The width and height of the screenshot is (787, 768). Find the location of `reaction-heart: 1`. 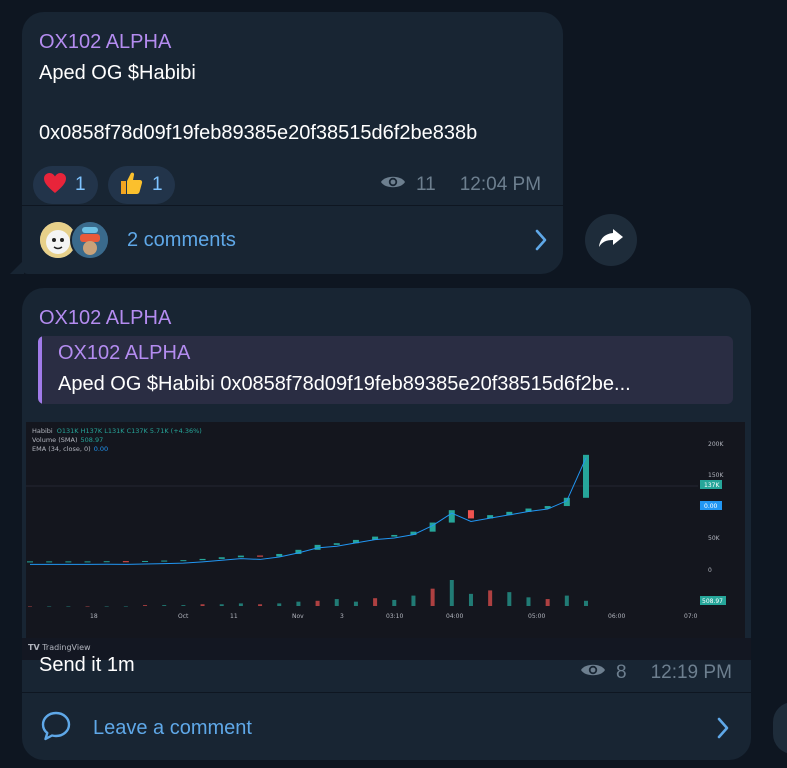

reaction-heart: 1 is located at coordinates (65, 185).